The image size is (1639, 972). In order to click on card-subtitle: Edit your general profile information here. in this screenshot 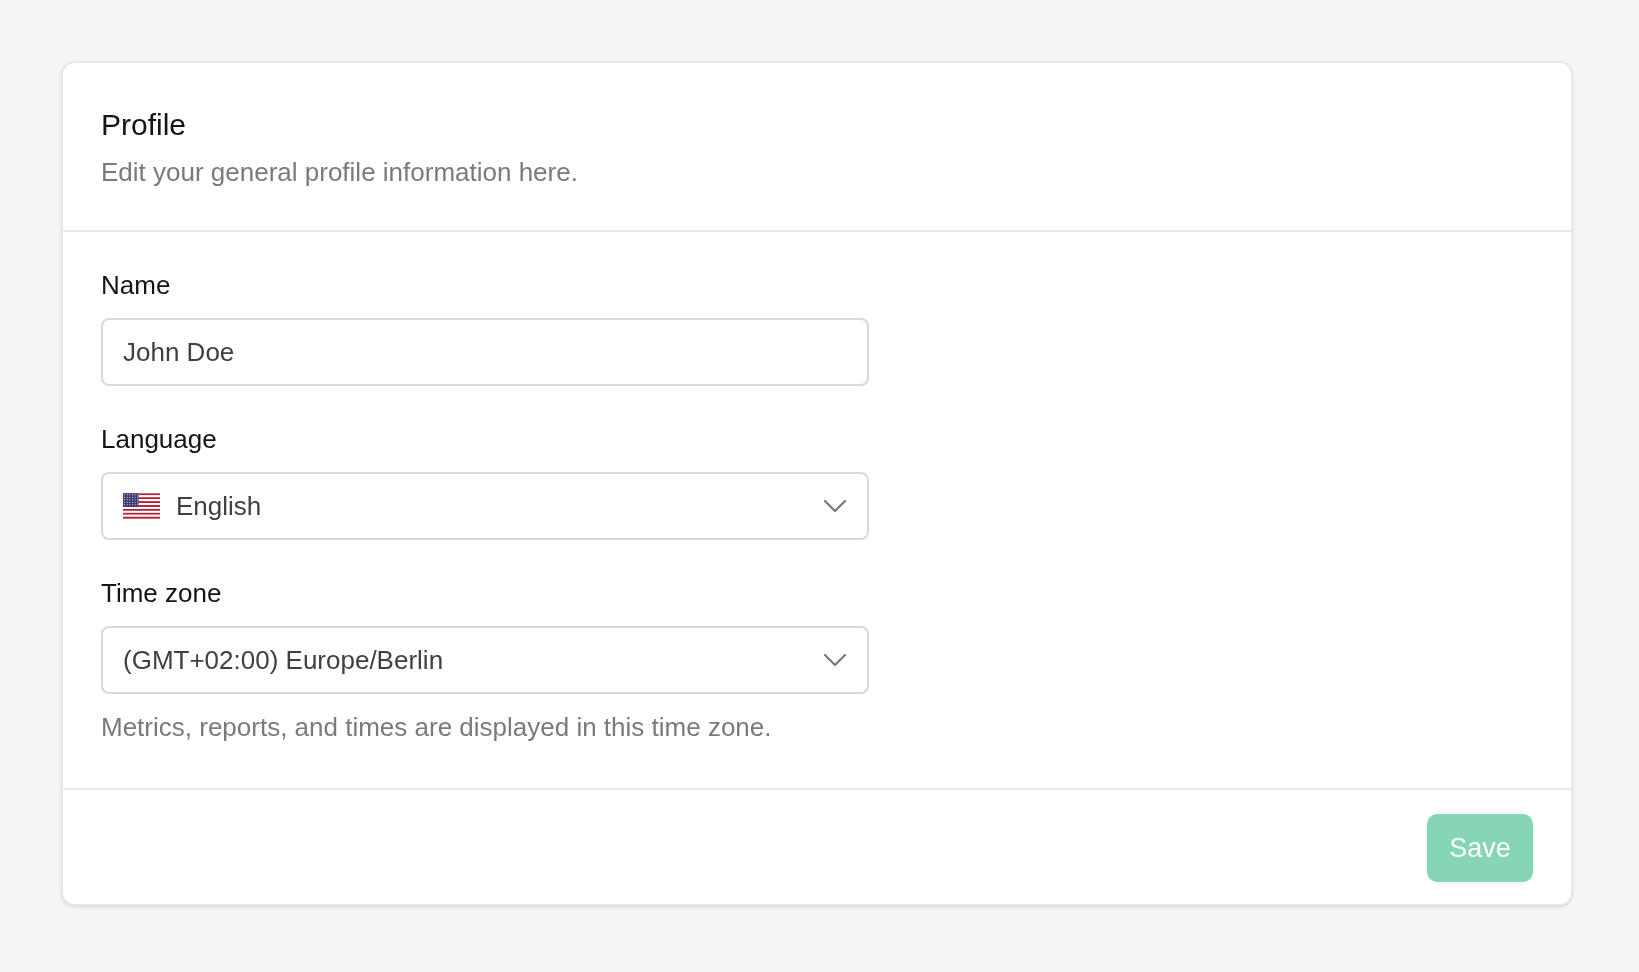, I will do `click(339, 172)`.